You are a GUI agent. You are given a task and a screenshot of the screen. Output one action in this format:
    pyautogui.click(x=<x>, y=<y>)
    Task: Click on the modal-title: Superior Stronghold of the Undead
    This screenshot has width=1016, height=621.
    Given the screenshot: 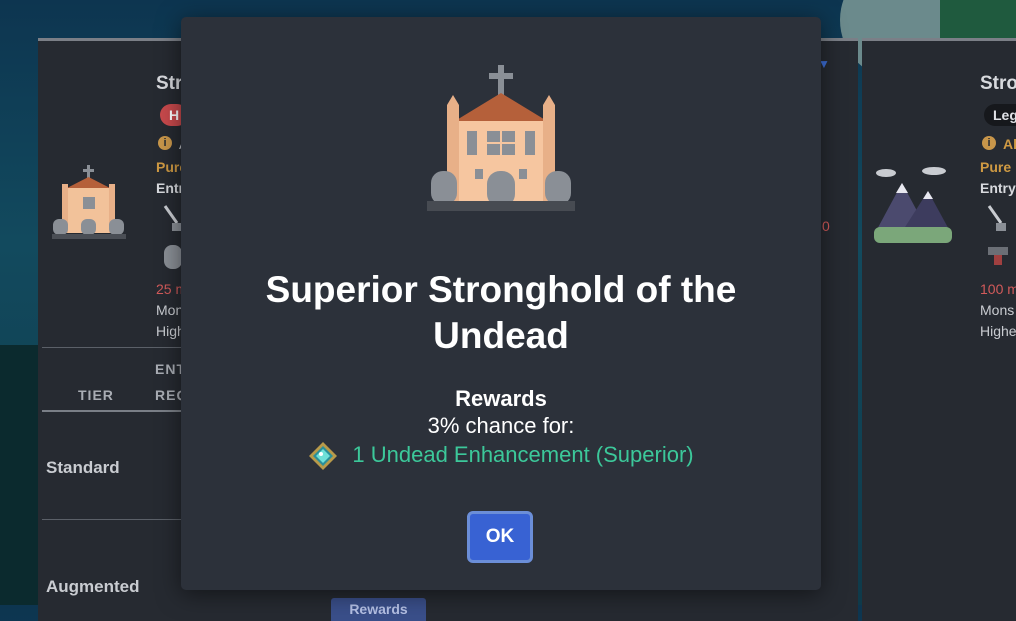 What is the action you would take?
    pyautogui.click(x=501, y=312)
    